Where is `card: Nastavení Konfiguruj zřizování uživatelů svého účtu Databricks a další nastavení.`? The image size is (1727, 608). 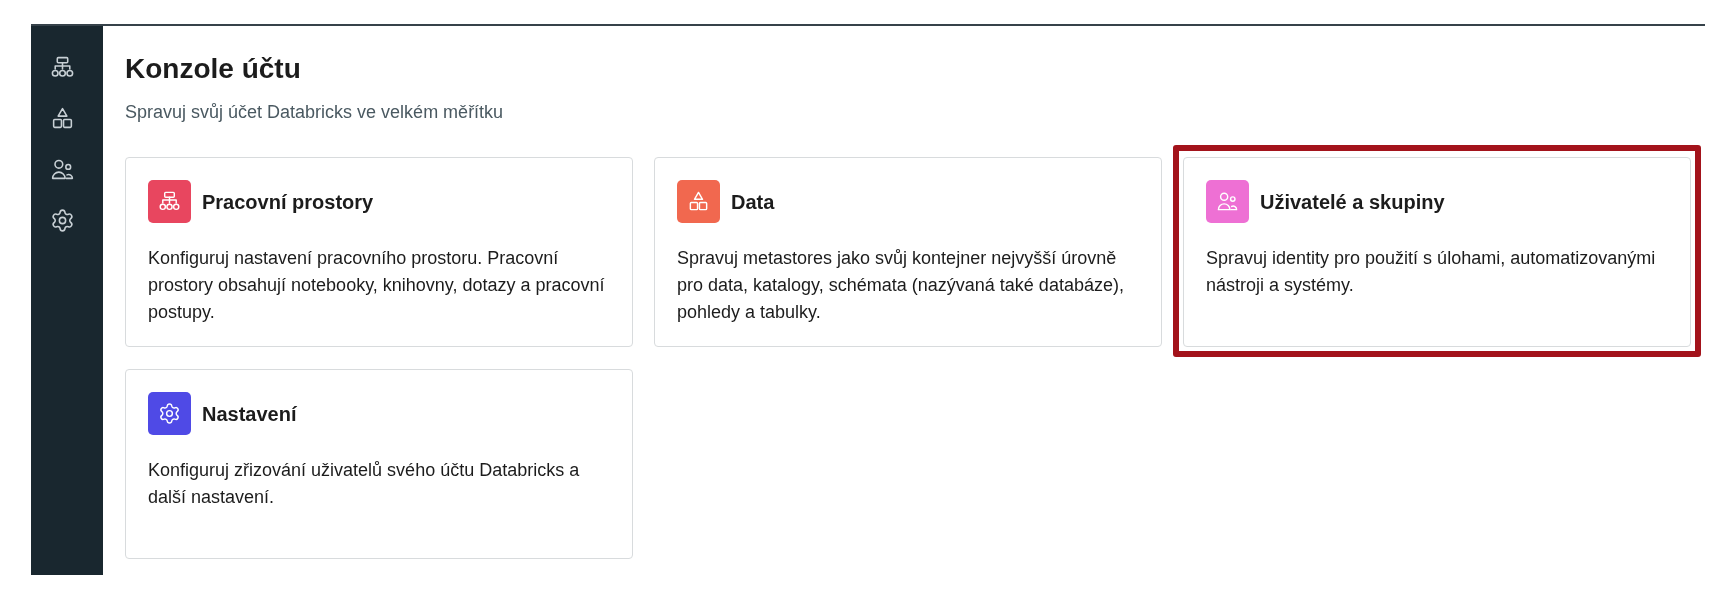 card: Nastavení Konfiguruj zřizování uživatelů svého účtu Databricks a další nastavení. is located at coordinates (379, 464).